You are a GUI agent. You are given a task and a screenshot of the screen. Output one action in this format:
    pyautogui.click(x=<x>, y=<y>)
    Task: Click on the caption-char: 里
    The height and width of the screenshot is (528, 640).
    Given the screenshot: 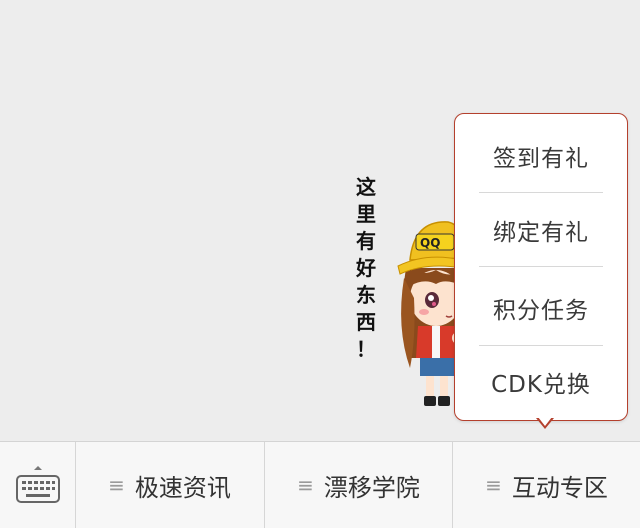 What is the action you would take?
    pyautogui.click(x=366, y=214)
    